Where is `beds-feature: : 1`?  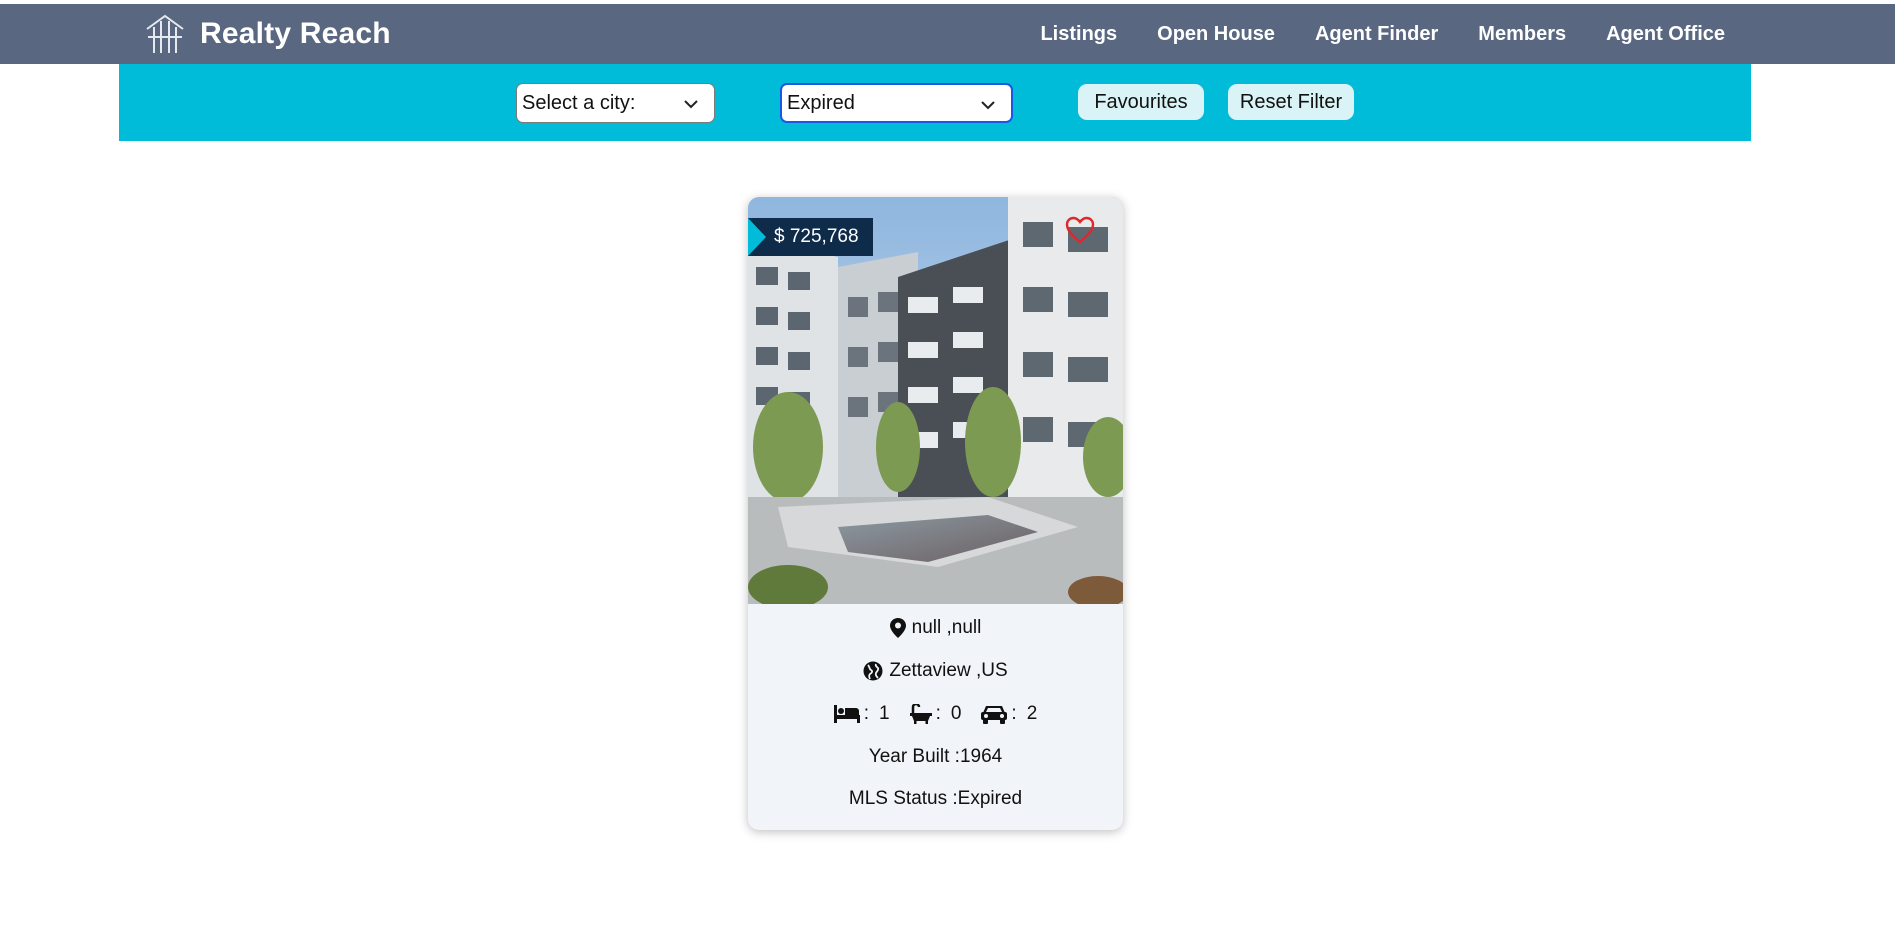 beds-feature: : 1 is located at coordinates (868, 714).